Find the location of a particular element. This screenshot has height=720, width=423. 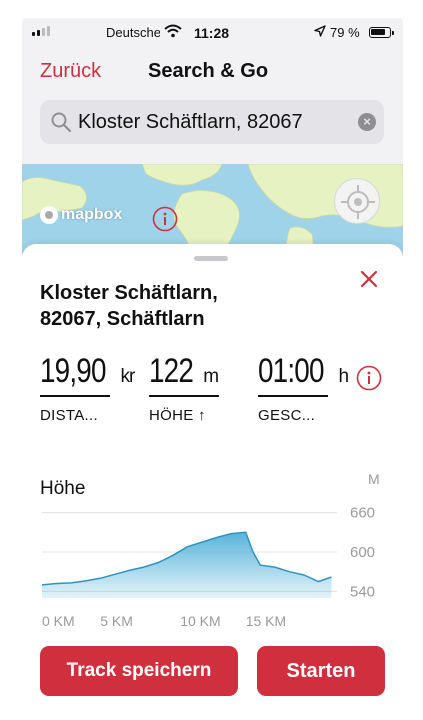

map-info-icon is located at coordinates (165, 221).